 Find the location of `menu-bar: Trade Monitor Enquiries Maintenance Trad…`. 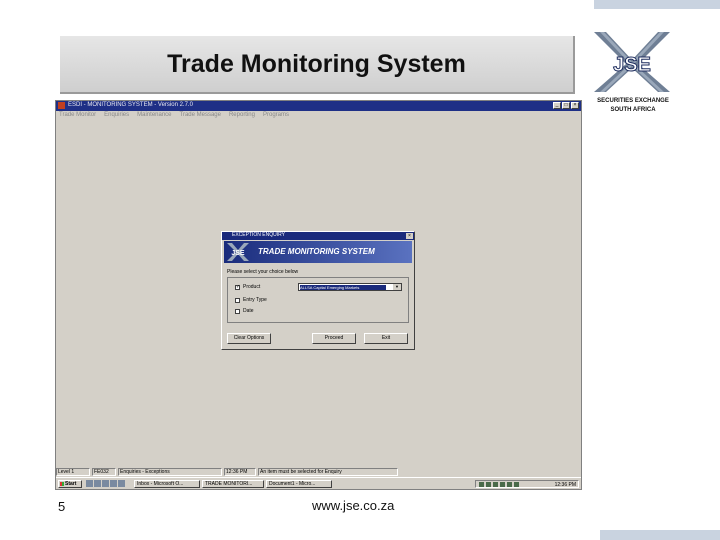

menu-bar: Trade Monitor Enquiries Maintenance Trad… is located at coordinates (318, 117).